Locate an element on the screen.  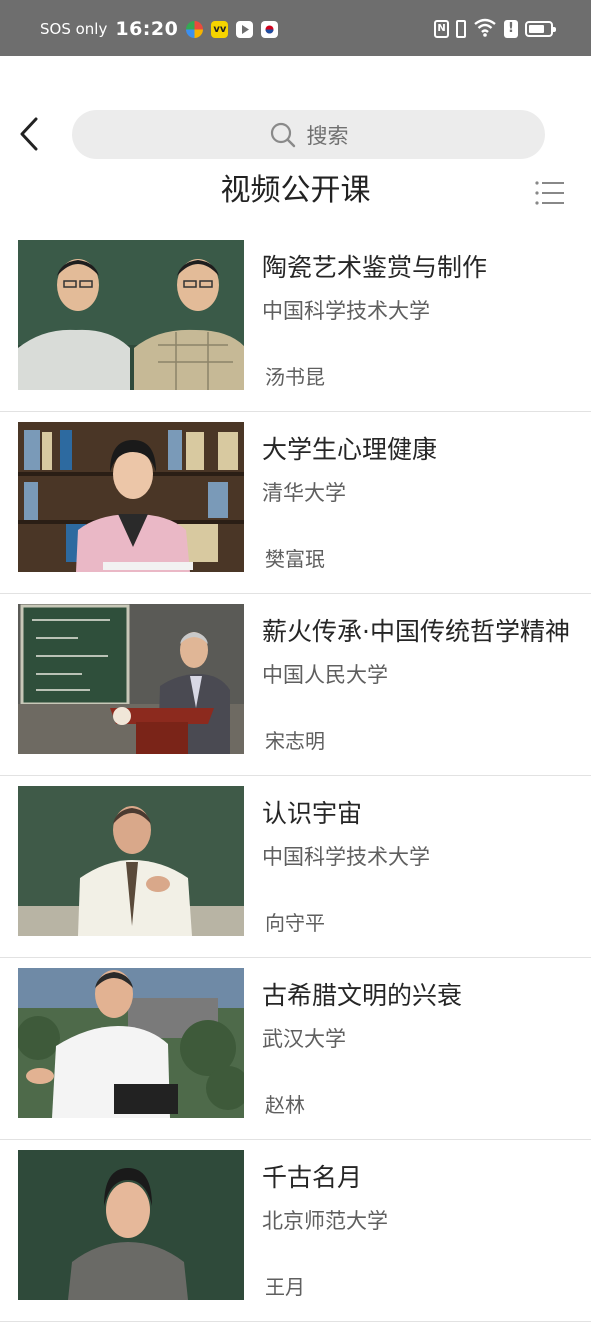
vv-app-icon: vv is located at coordinates (220, 29).